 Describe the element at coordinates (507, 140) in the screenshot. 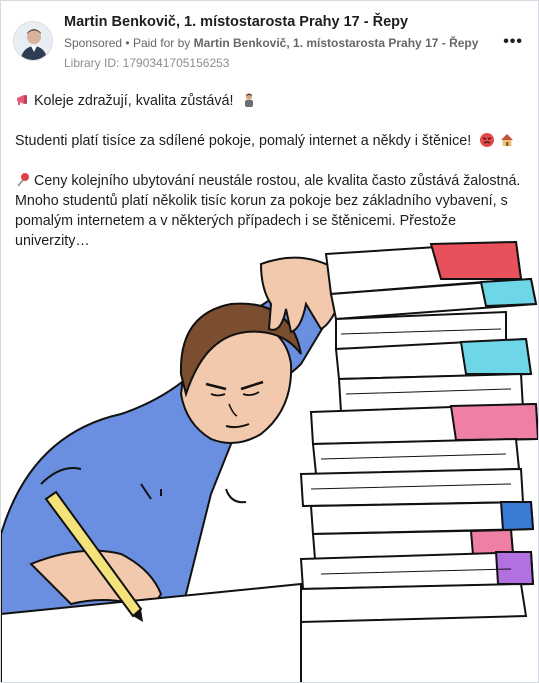

I see `house-icon` at that location.